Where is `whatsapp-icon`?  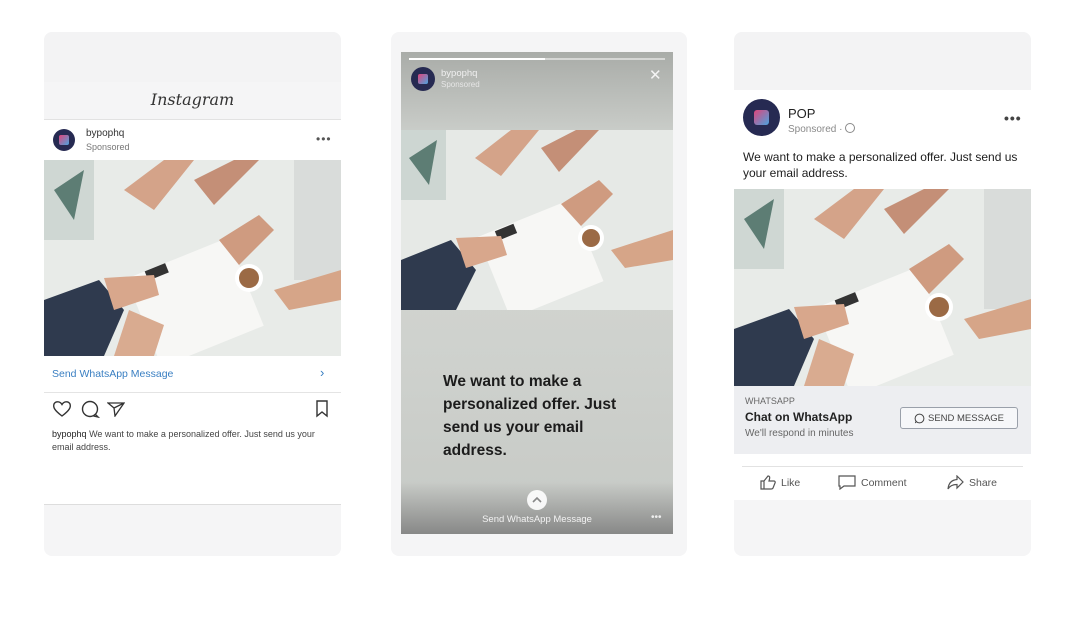 whatsapp-icon is located at coordinates (919, 418).